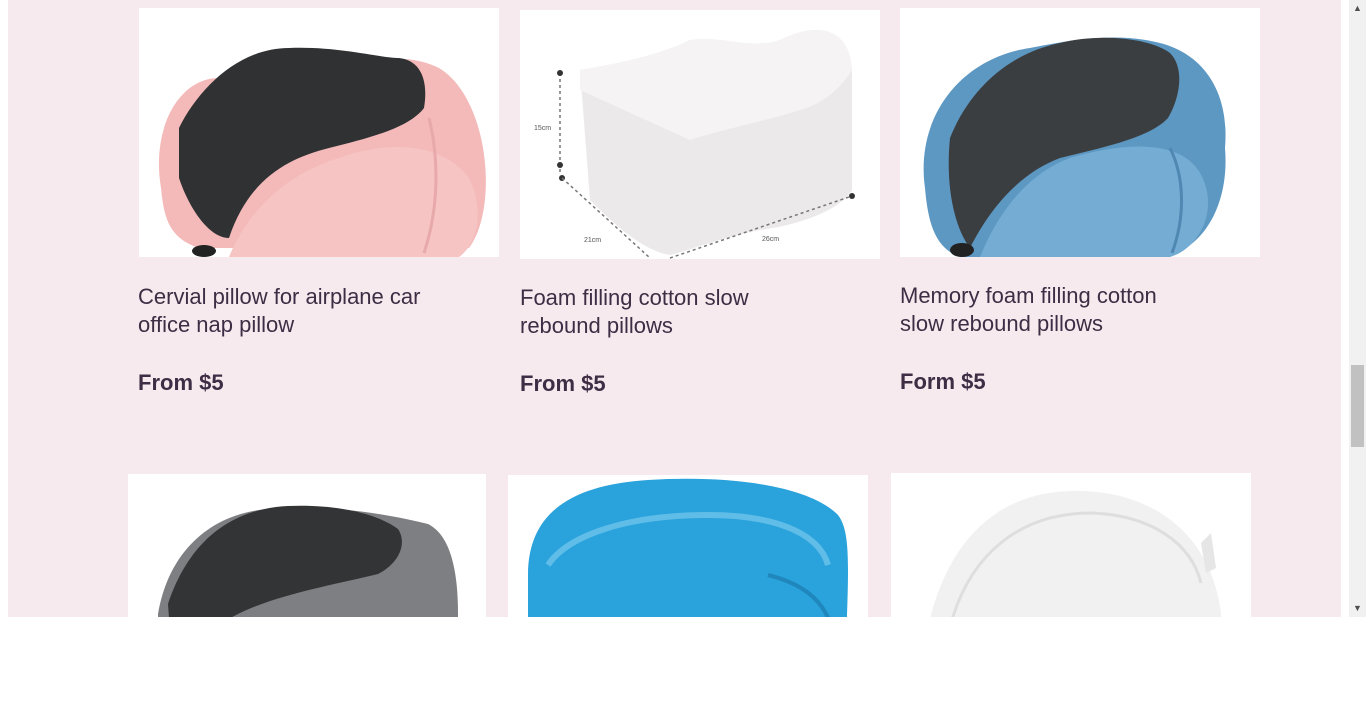  What do you see at coordinates (670, 312) in the screenshot?
I see `product-title: Foam filling cotton slow rebound pillows` at bounding box center [670, 312].